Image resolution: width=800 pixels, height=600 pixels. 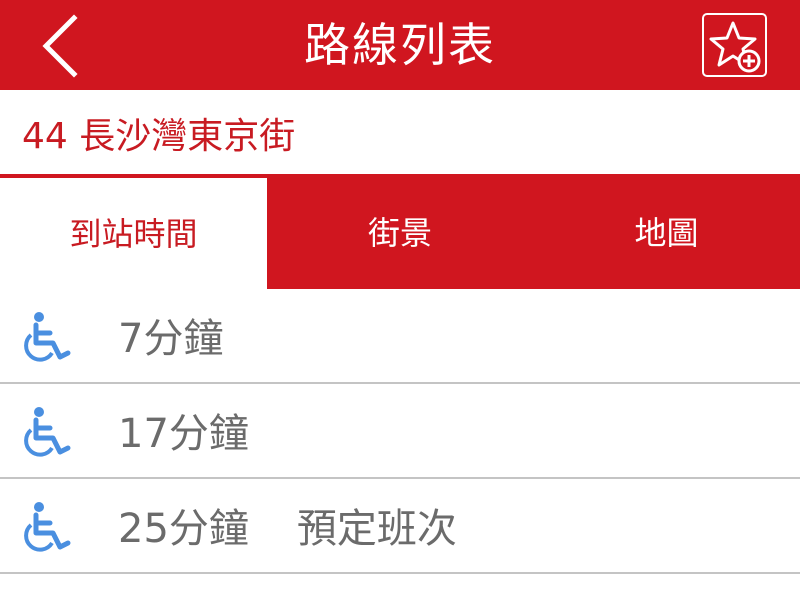 What do you see at coordinates (159, 136) in the screenshot?
I see `route-name: 44 長沙灣東京街` at bounding box center [159, 136].